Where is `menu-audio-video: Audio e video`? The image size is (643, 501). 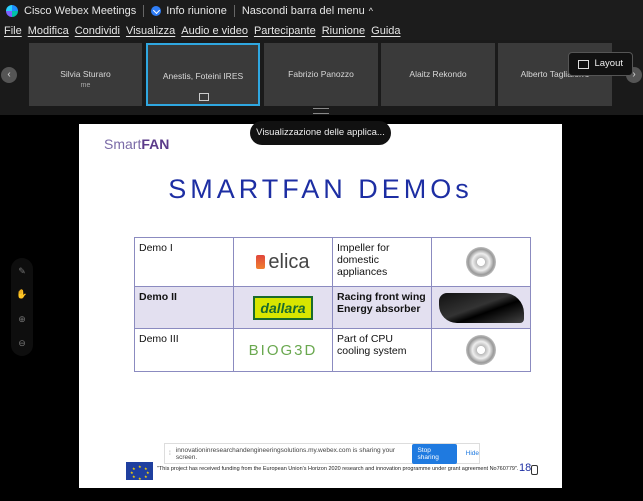 menu-audio-video: Audio e video is located at coordinates (214, 31).